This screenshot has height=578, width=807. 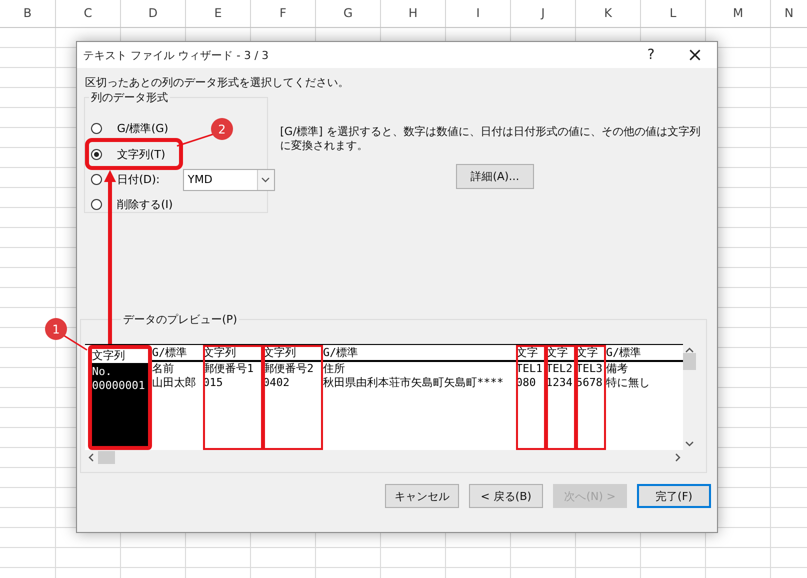 What do you see at coordinates (689, 444) in the screenshot?
I see `scroll-down-icon` at bounding box center [689, 444].